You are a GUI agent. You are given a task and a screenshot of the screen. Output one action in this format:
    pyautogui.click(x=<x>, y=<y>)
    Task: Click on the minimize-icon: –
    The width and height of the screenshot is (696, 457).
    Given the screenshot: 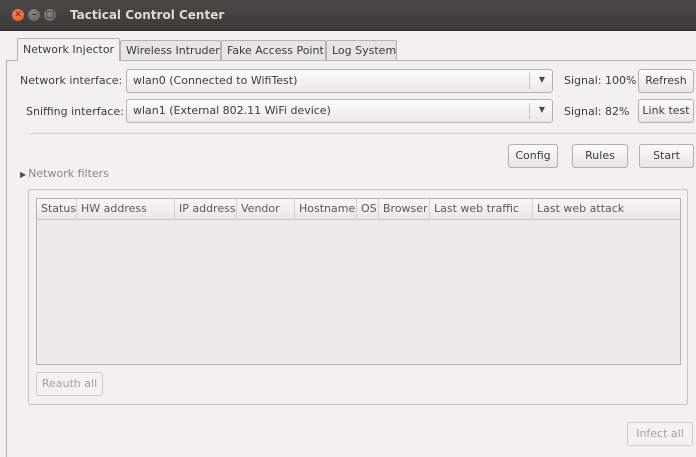 What is the action you would take?
    pyautogui.click(x=34, y=15)
    